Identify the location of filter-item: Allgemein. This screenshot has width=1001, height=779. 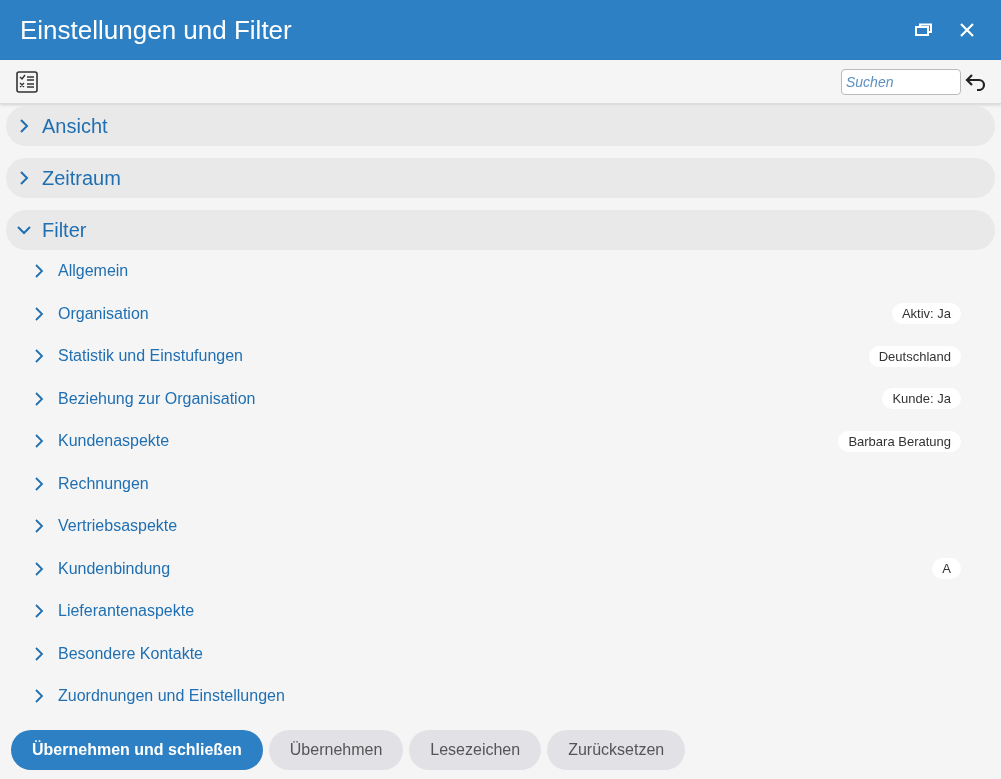
(500, 271).